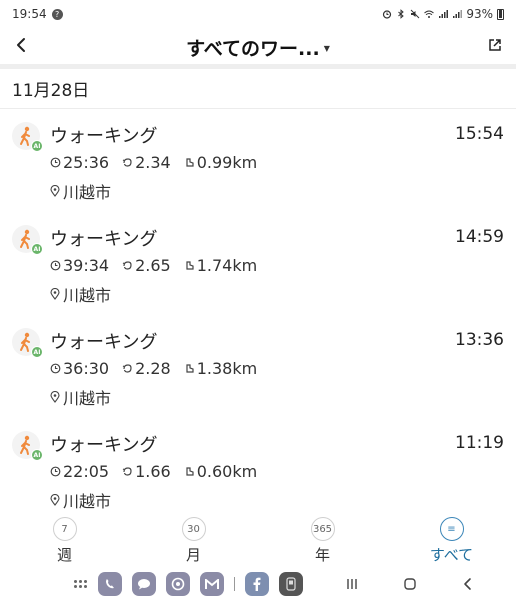 The width and height of the screenshot is (516, 600). I want to click on tab-label: 月, so click(193, 555).